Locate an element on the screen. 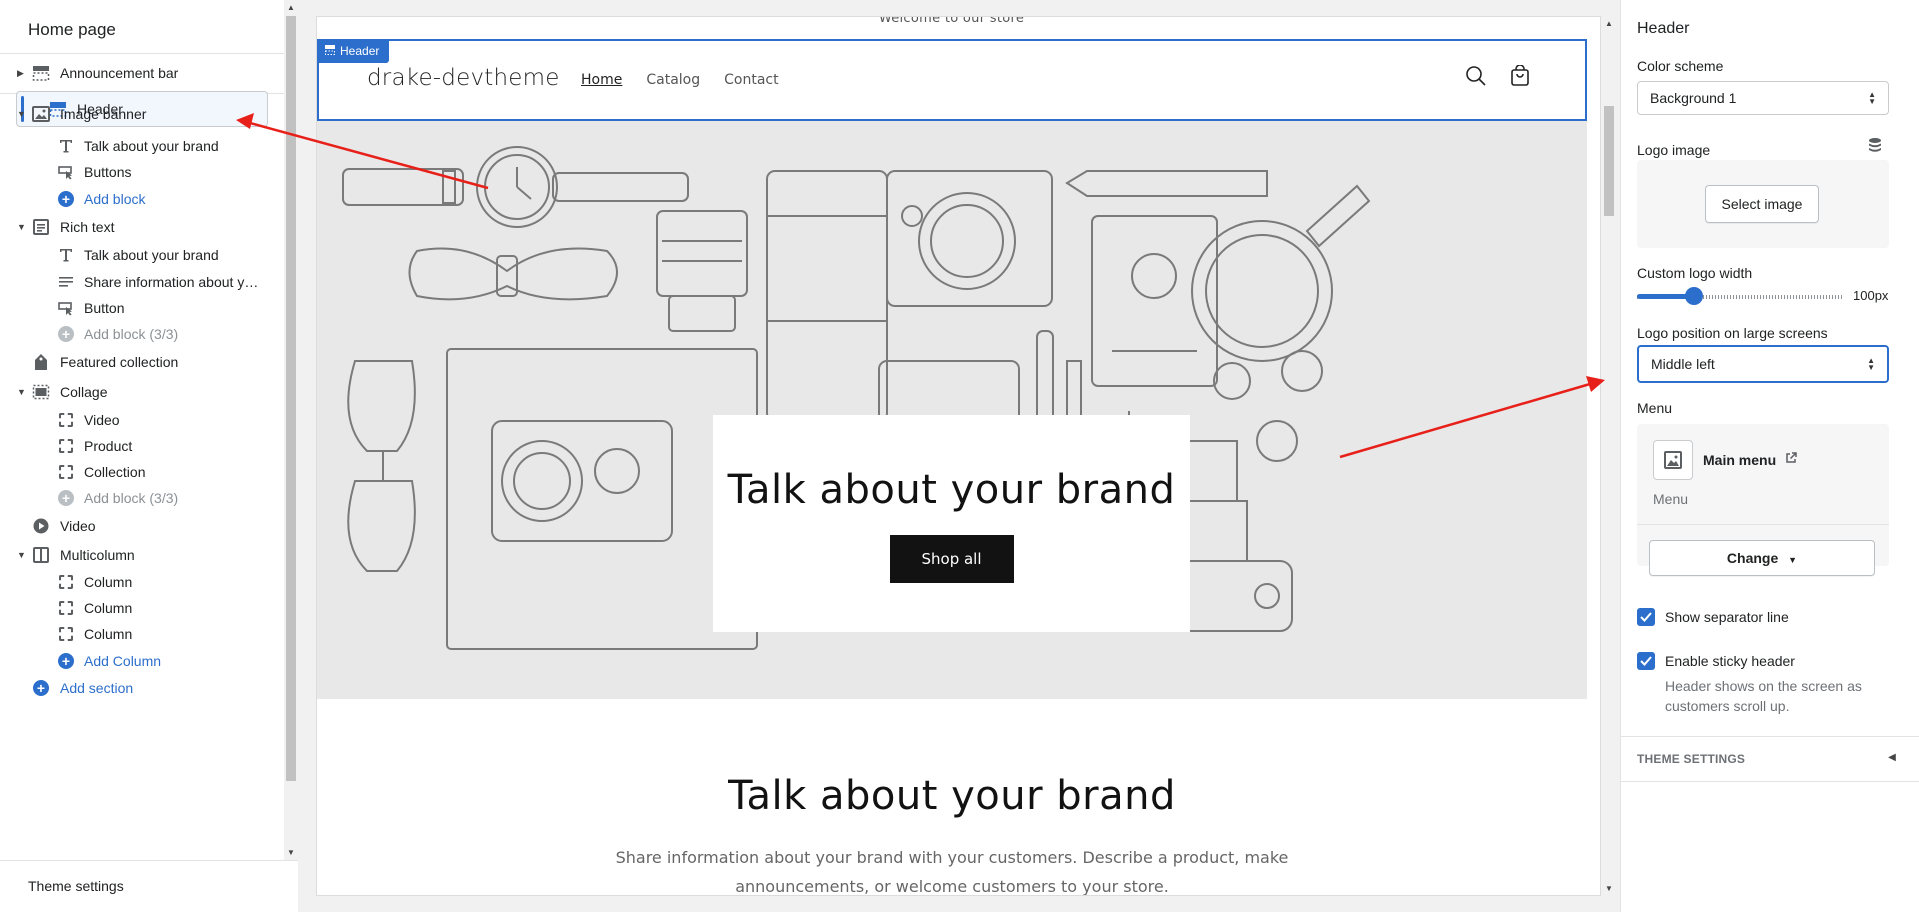 The height and width of the screenshot is (912, 1919). main-nav: Home Catalog Contact is located at coordinates (680, 80).